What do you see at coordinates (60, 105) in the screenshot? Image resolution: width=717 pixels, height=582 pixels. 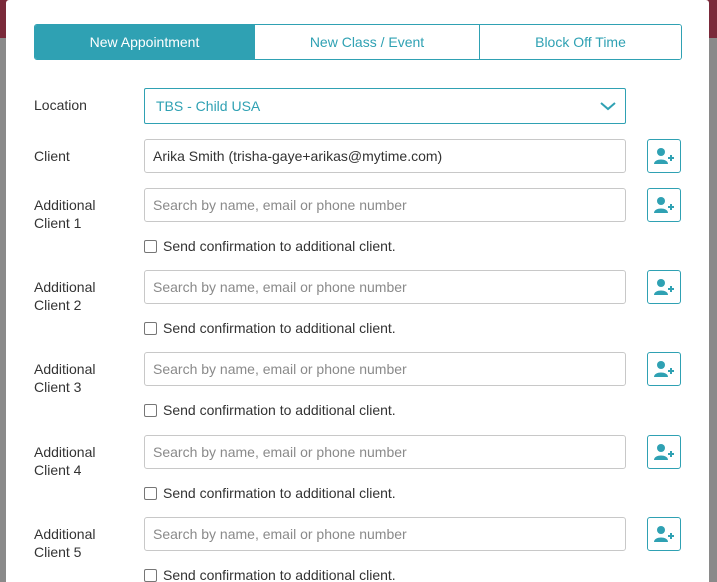 I see `location-label: Location` at bounding box center [60, 105].